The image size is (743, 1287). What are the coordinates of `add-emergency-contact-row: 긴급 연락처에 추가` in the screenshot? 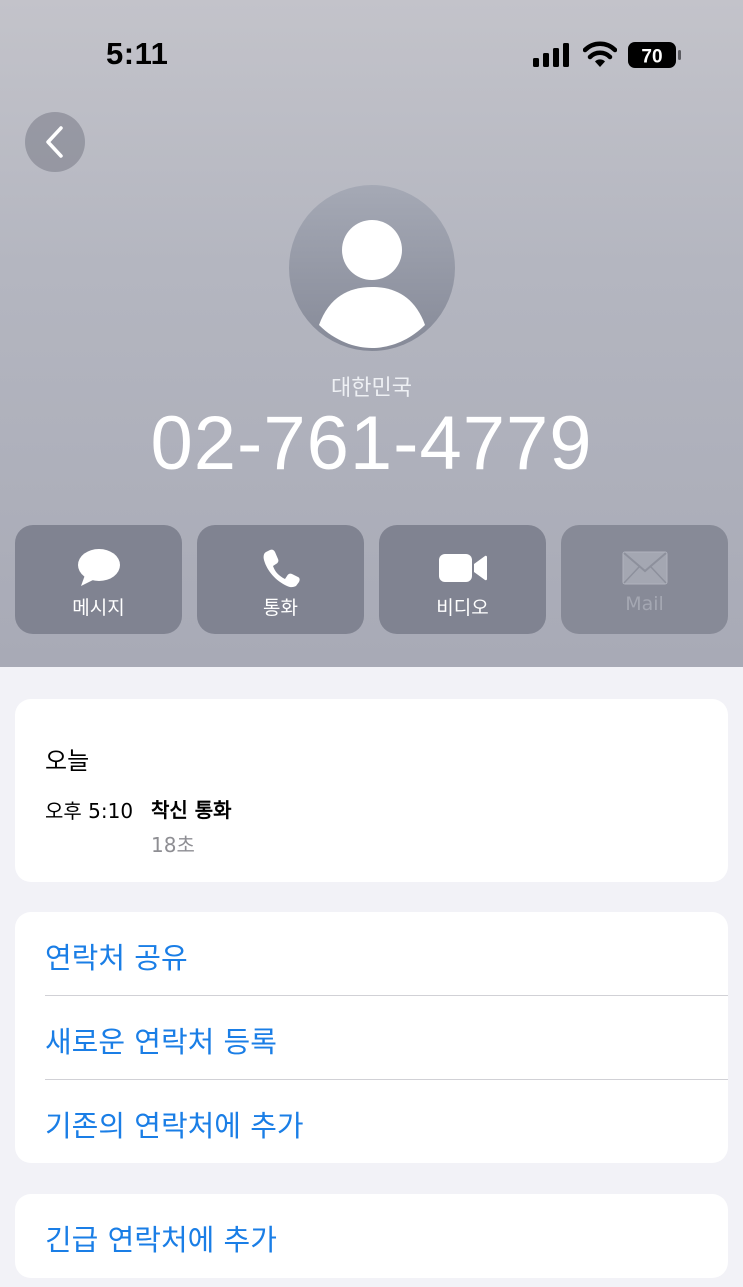 It's located at (371, 1235).